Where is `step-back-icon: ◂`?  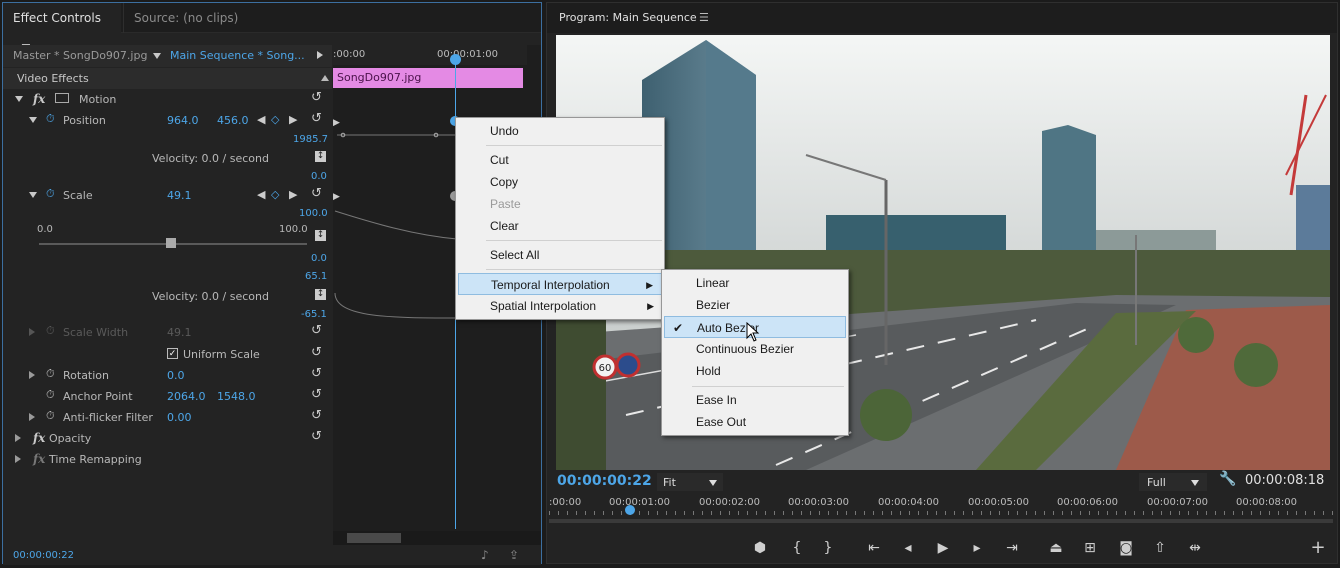
step-back-icon: ◂ is located at coordinates (908, 548).